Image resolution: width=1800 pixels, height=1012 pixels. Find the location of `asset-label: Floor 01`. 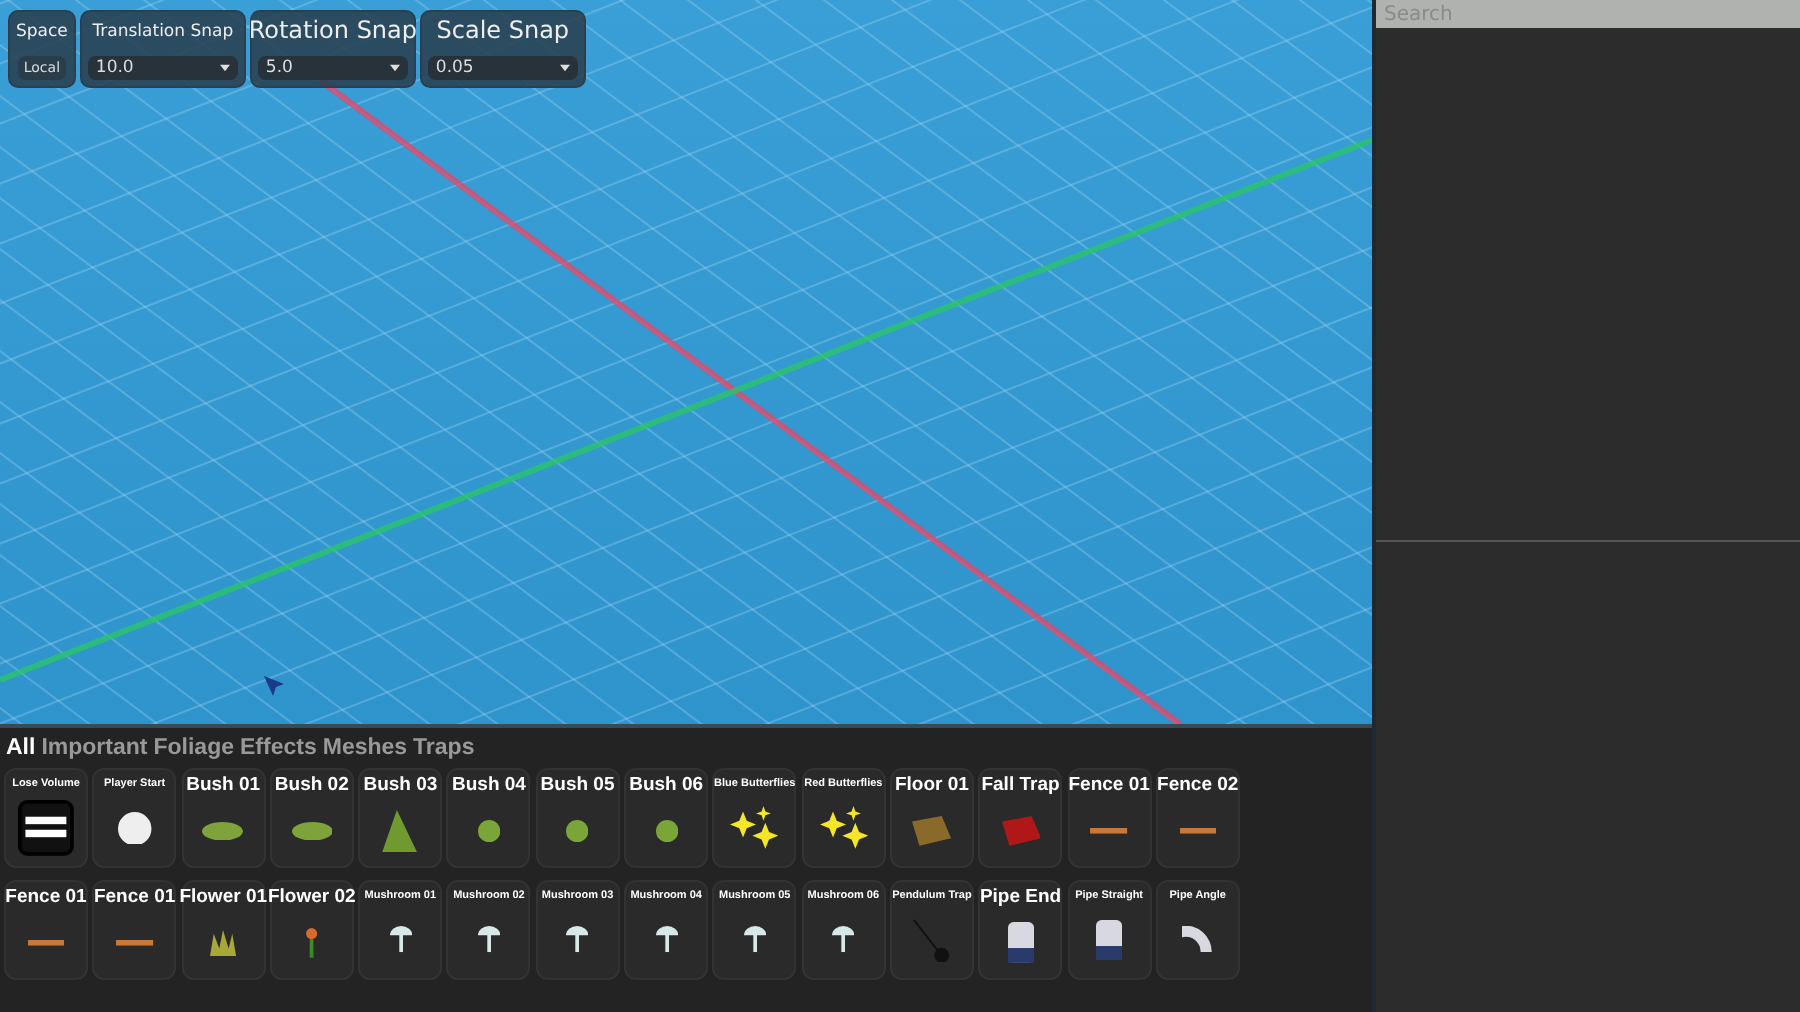

asset-label: Floor 01 is located at coordinates (931, 785).